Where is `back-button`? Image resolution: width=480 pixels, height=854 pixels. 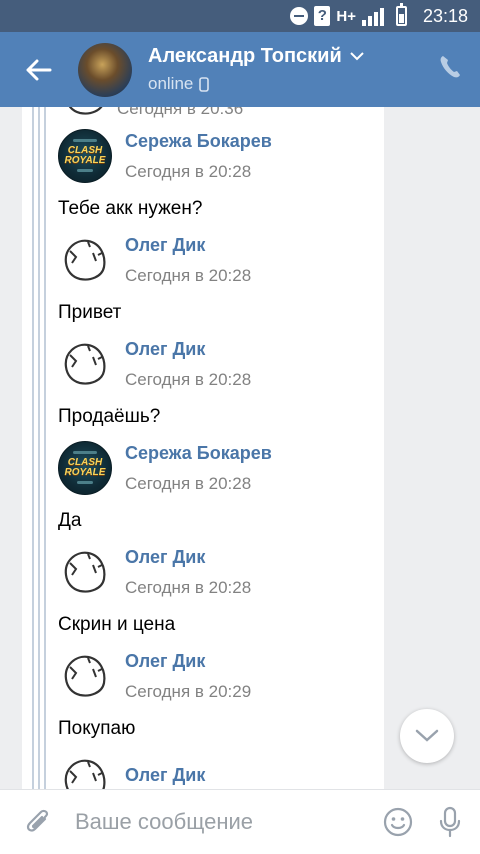
back-button is located at coordinates (39, 69).